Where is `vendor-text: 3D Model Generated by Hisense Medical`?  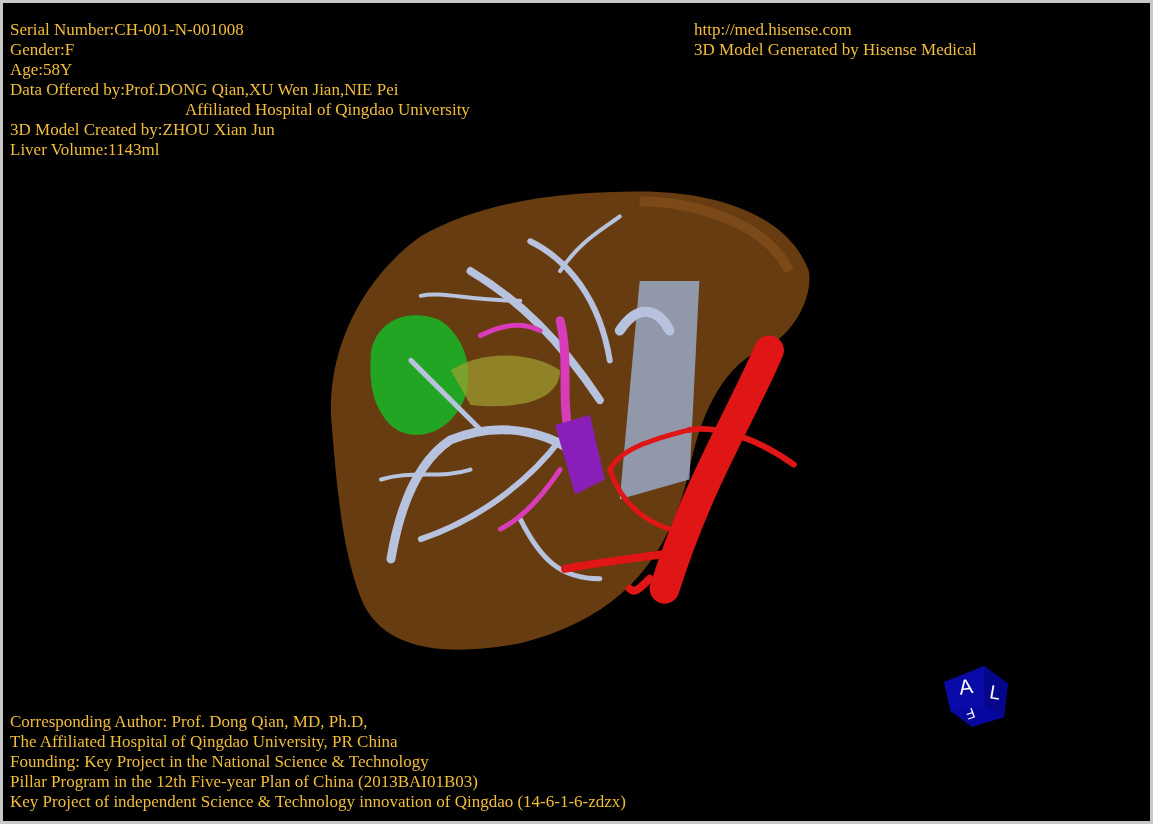 vendor-text: 3D Model Generated by Hisense Medical is located at coordinates (835, 50).